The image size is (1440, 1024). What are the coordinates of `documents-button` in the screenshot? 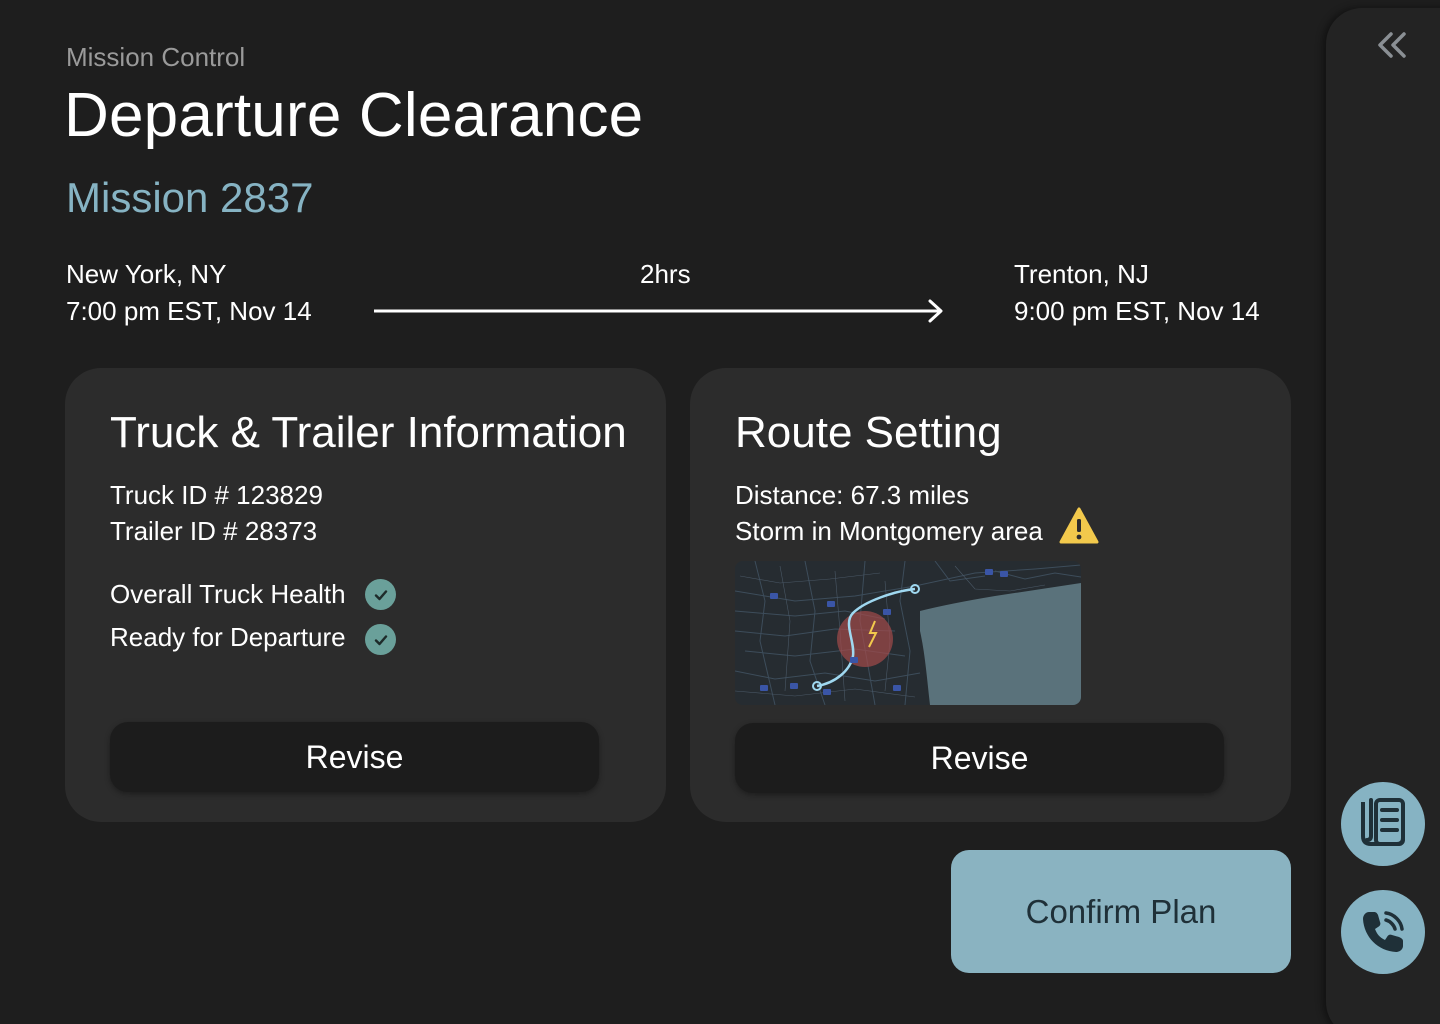 It's located at (1383, 824).